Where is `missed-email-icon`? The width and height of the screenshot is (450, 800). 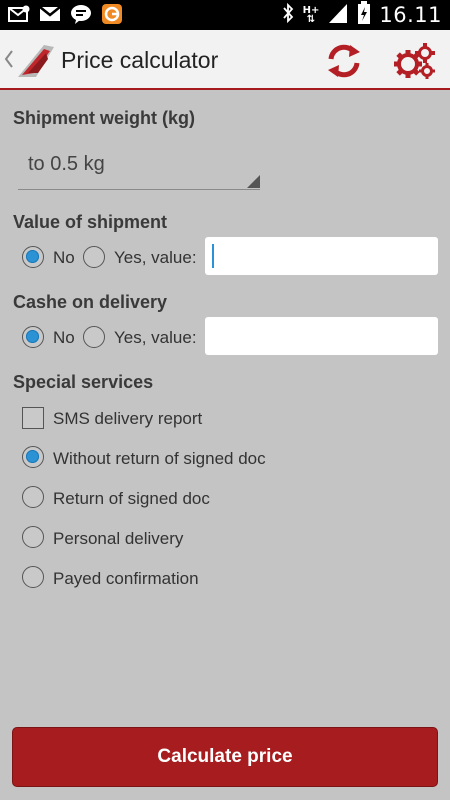
missed-email-icon is located at coordinates (19, 14).